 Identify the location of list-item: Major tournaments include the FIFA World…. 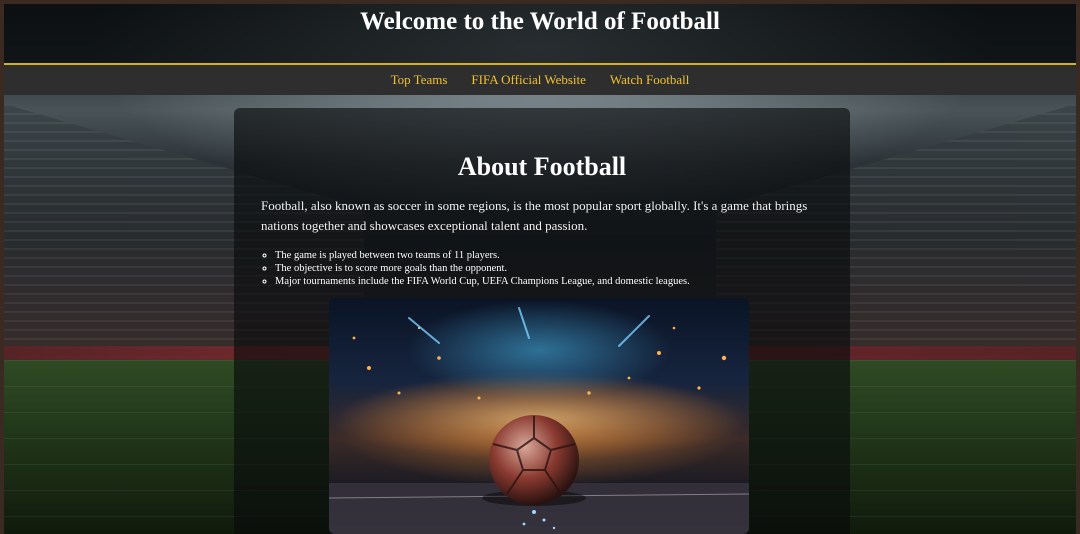
(562, 281).